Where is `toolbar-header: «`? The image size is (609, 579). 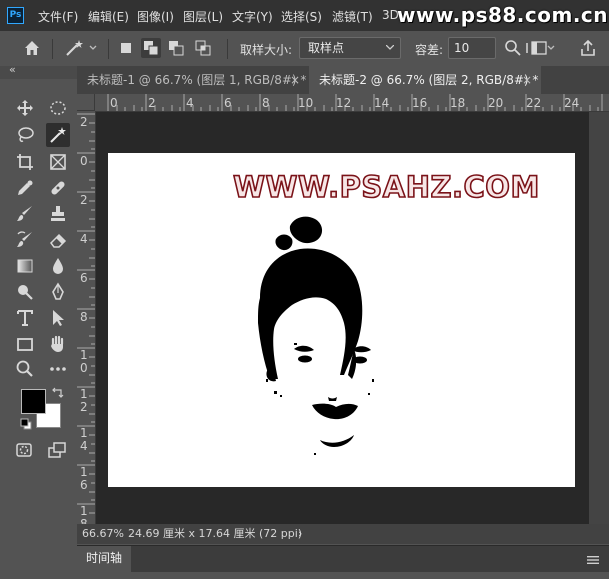
toolbar-header: « is located at coordinates (38, 71).